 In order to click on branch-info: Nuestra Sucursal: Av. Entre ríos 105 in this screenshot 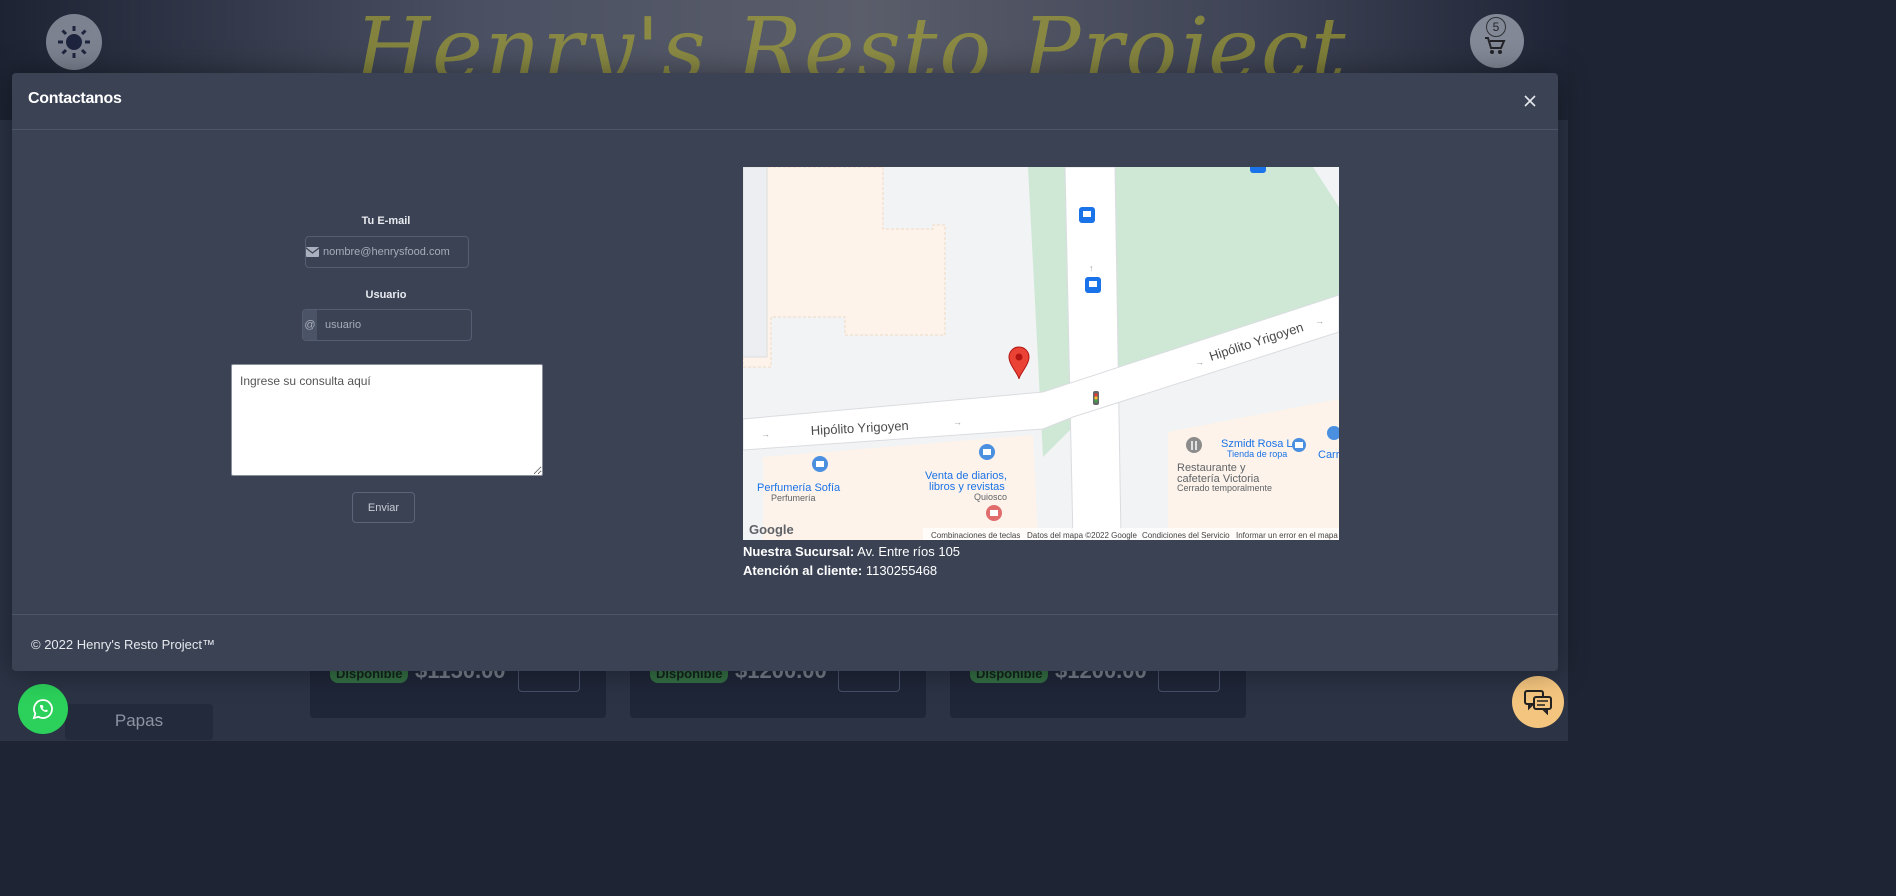, I will do `click(851, 551)`.